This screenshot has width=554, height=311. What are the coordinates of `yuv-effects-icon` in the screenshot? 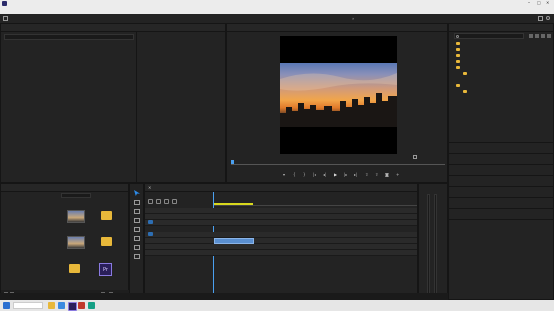 It's located at (543, 36).